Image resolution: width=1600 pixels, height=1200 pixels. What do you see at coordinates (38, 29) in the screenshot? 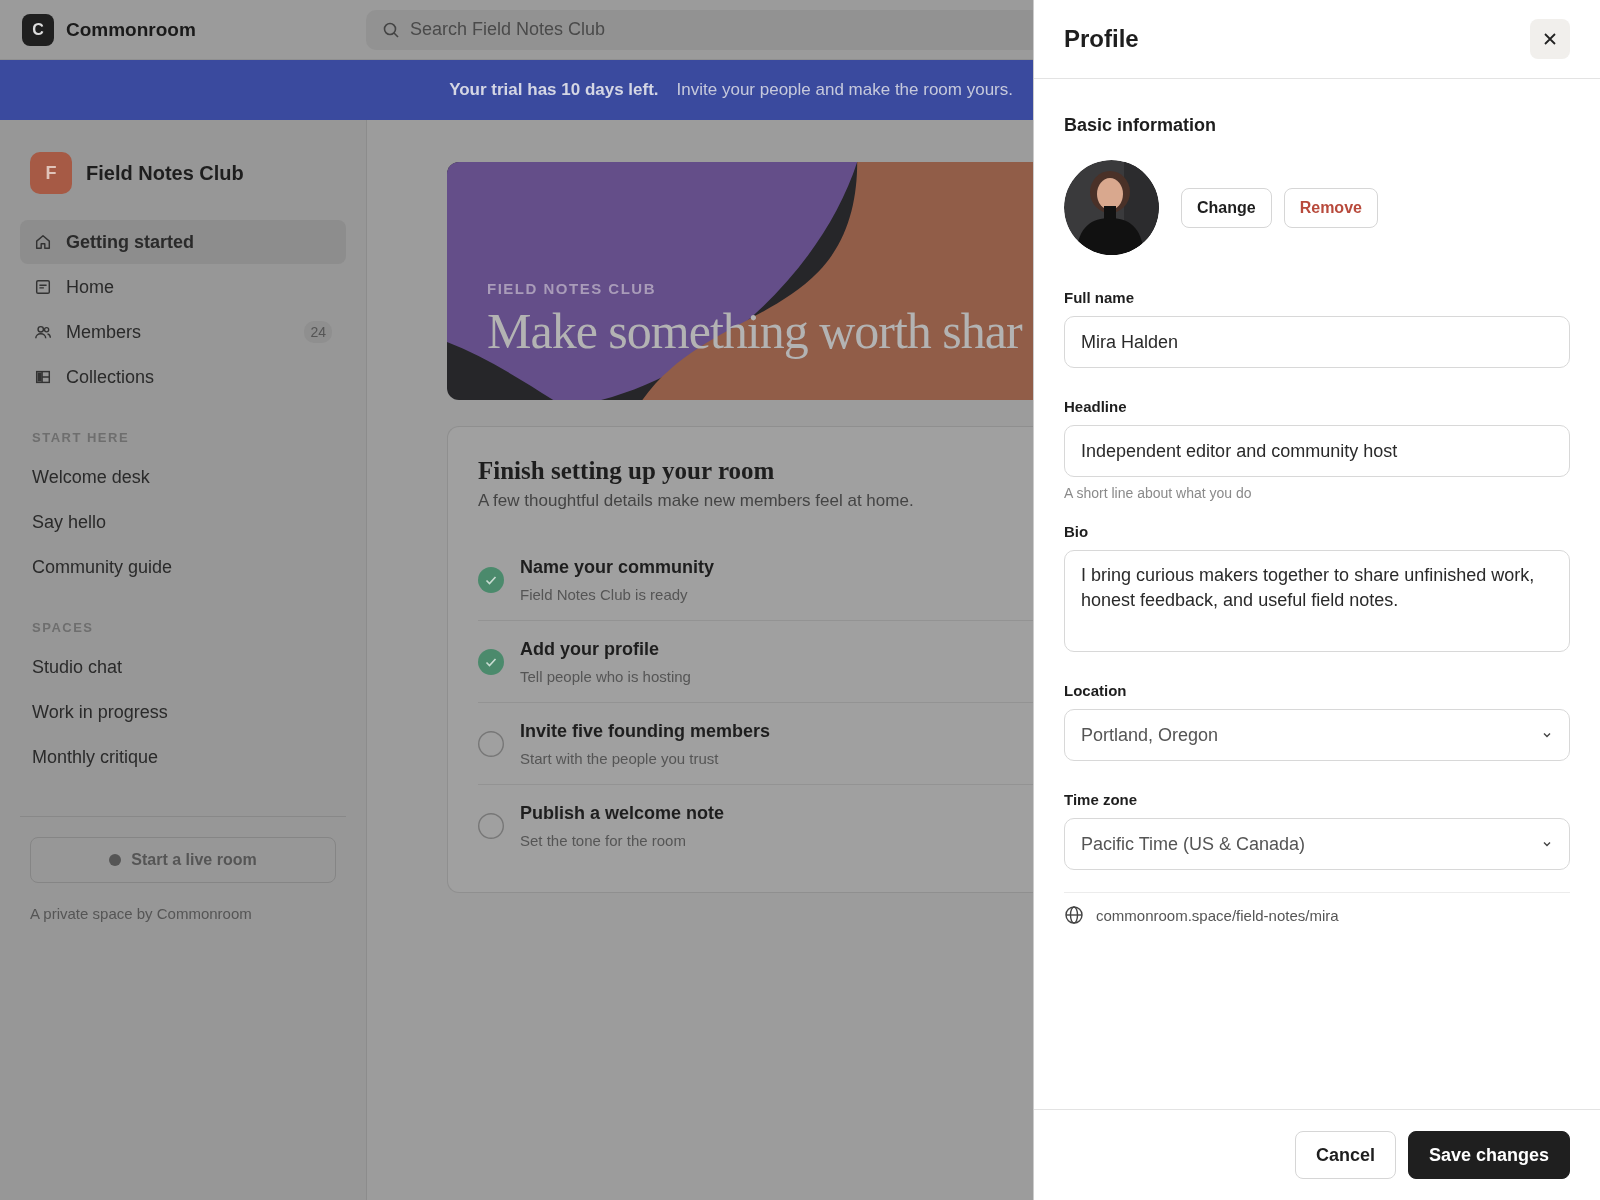
I see `app-logo: C` at bounding box center [38, 29].